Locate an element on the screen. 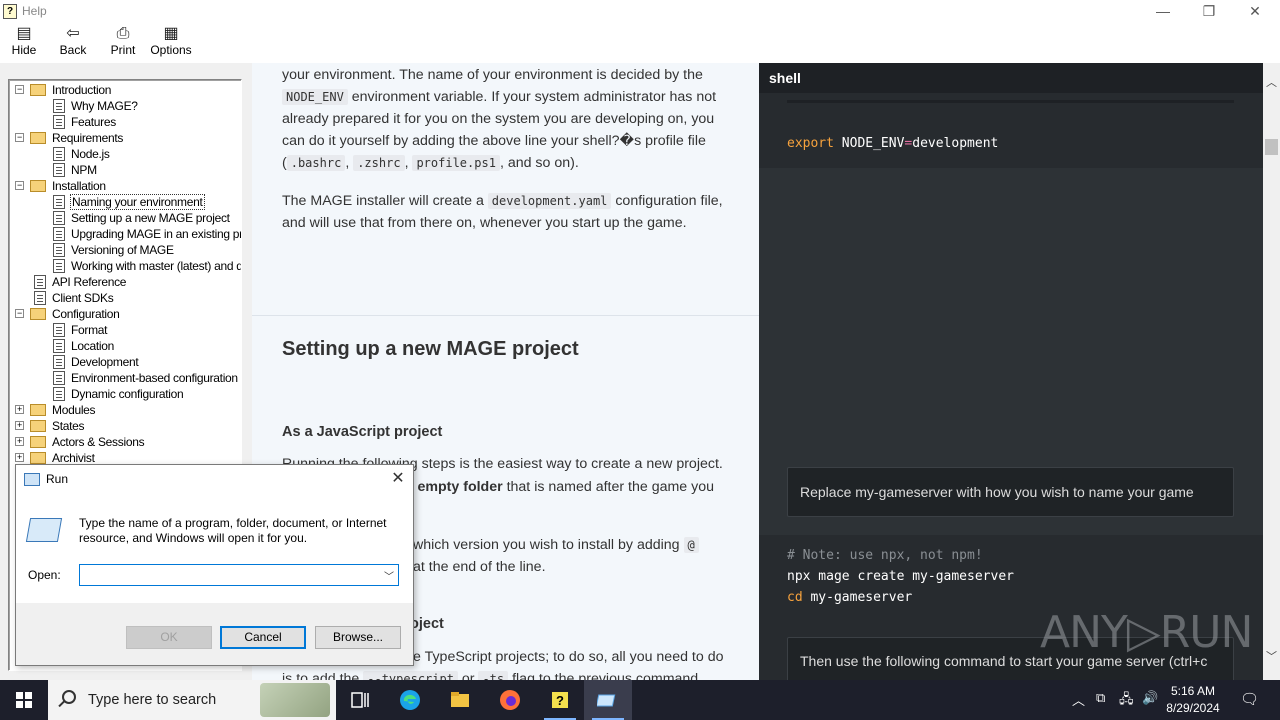 The image size is (1280, 720). tree-item: Dynamic configuration is located at coordinates (125, 394).